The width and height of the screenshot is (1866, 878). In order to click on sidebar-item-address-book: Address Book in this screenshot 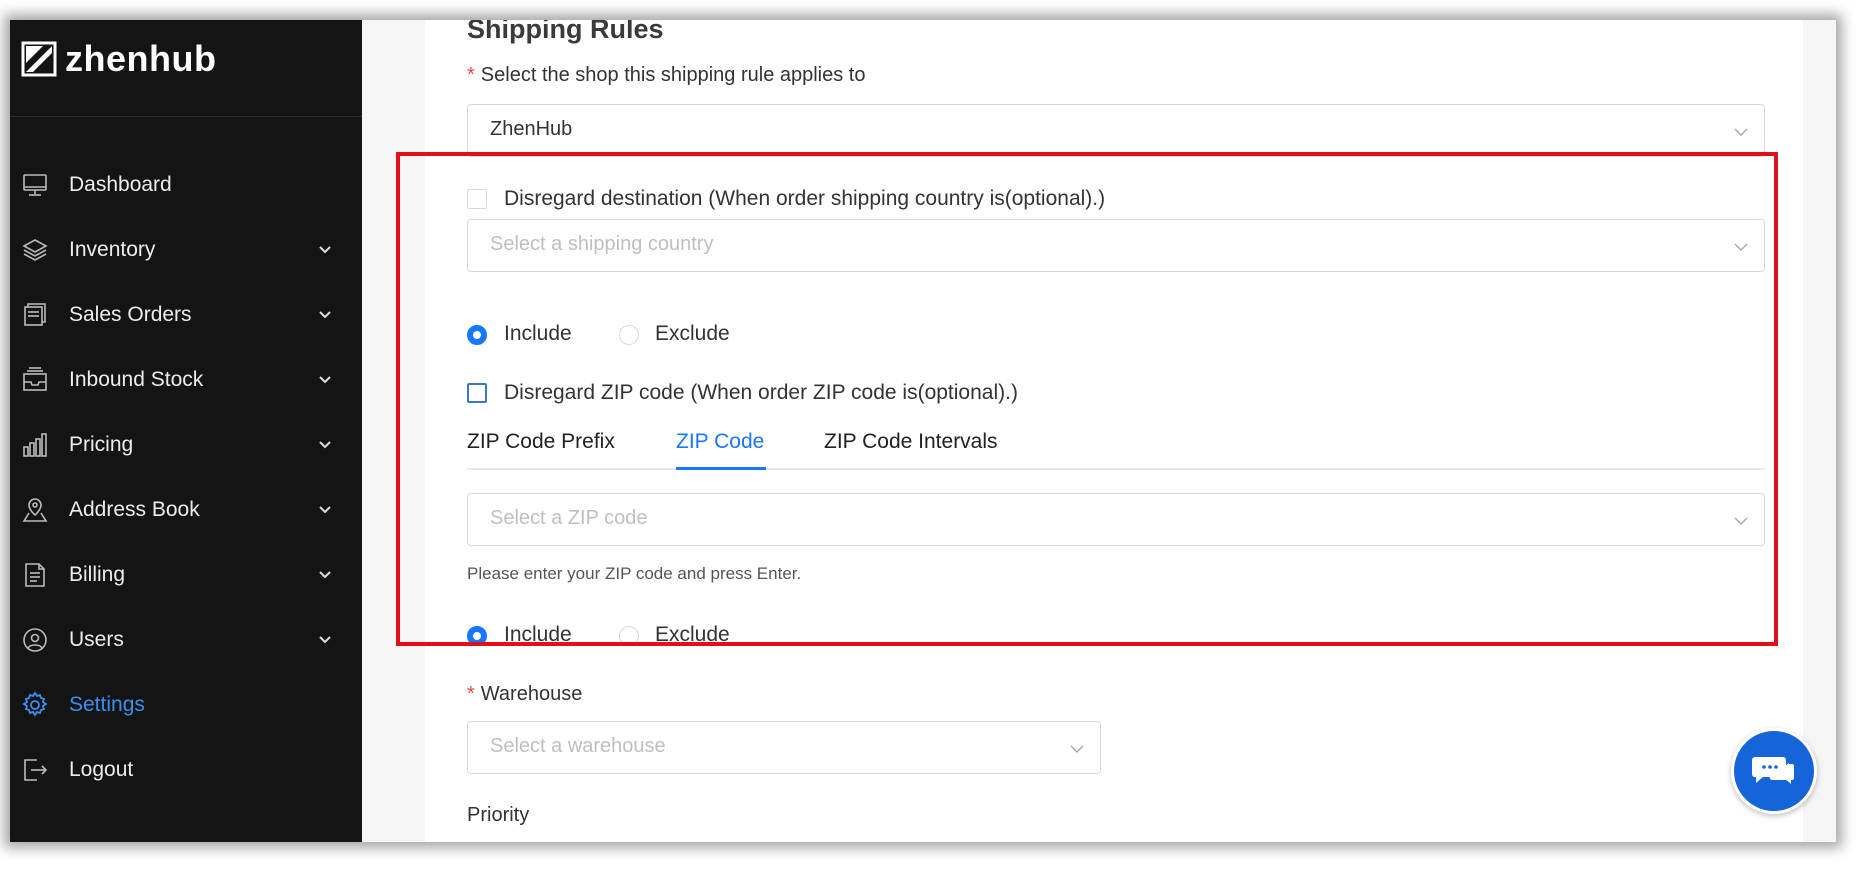, I will do `click(186, 510)`.